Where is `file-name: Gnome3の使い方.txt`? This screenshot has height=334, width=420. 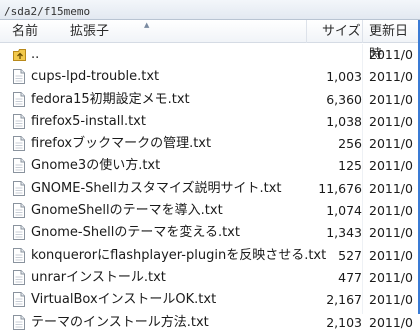
file-name: Gnome3の使い方.txt is located at coordinates (96, 166).